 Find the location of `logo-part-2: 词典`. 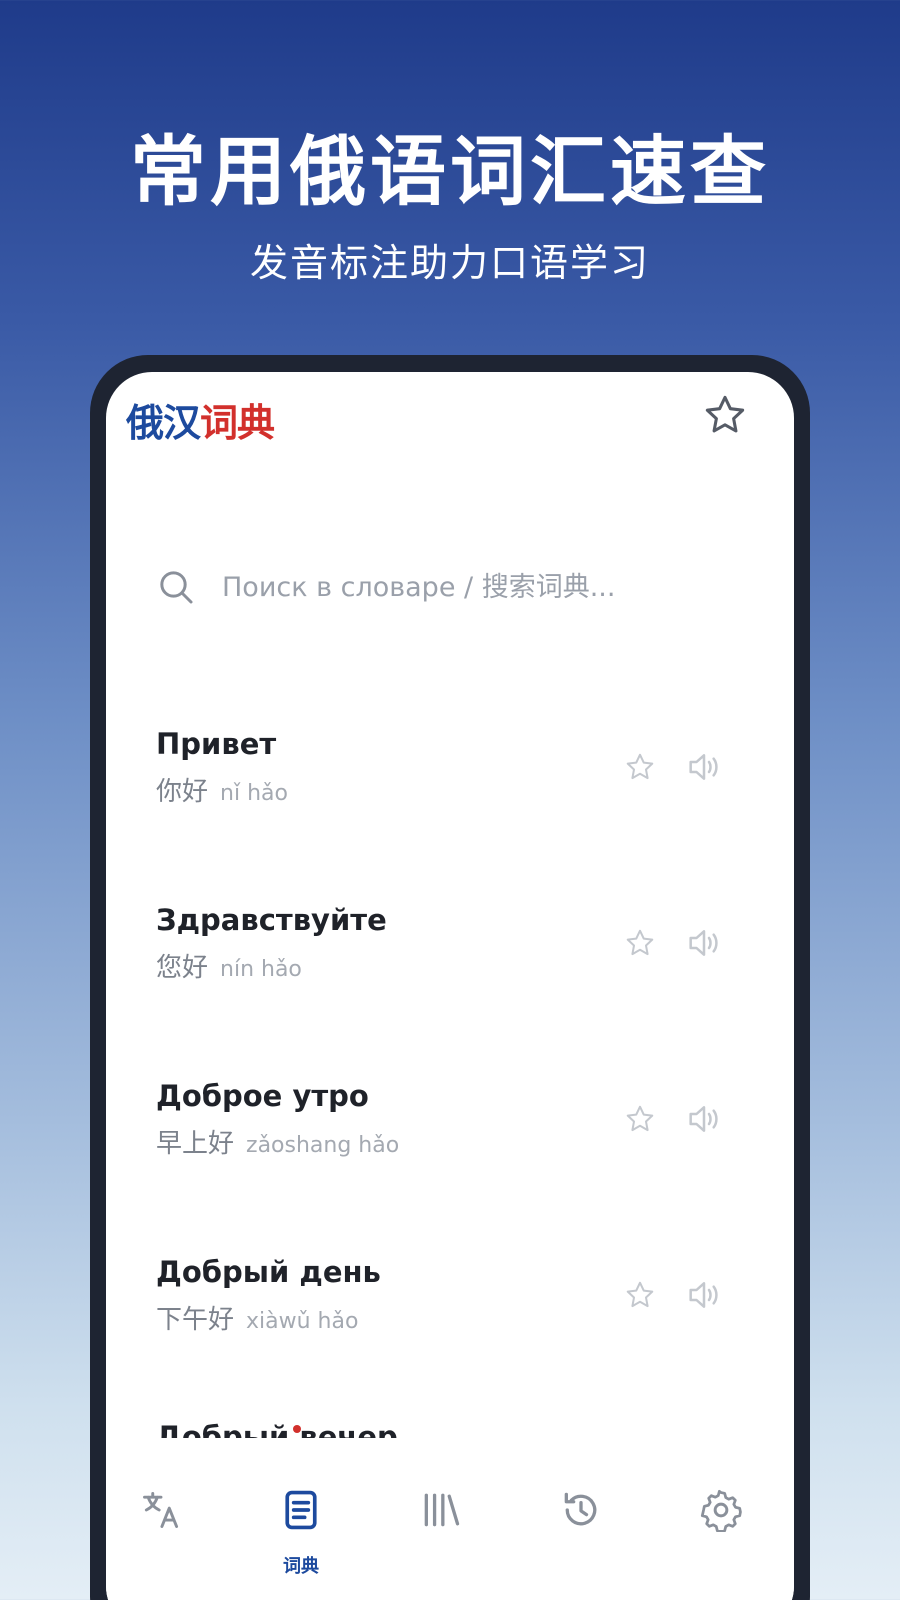

logo-part-2: 词典 is located at coordinates (237, 423).